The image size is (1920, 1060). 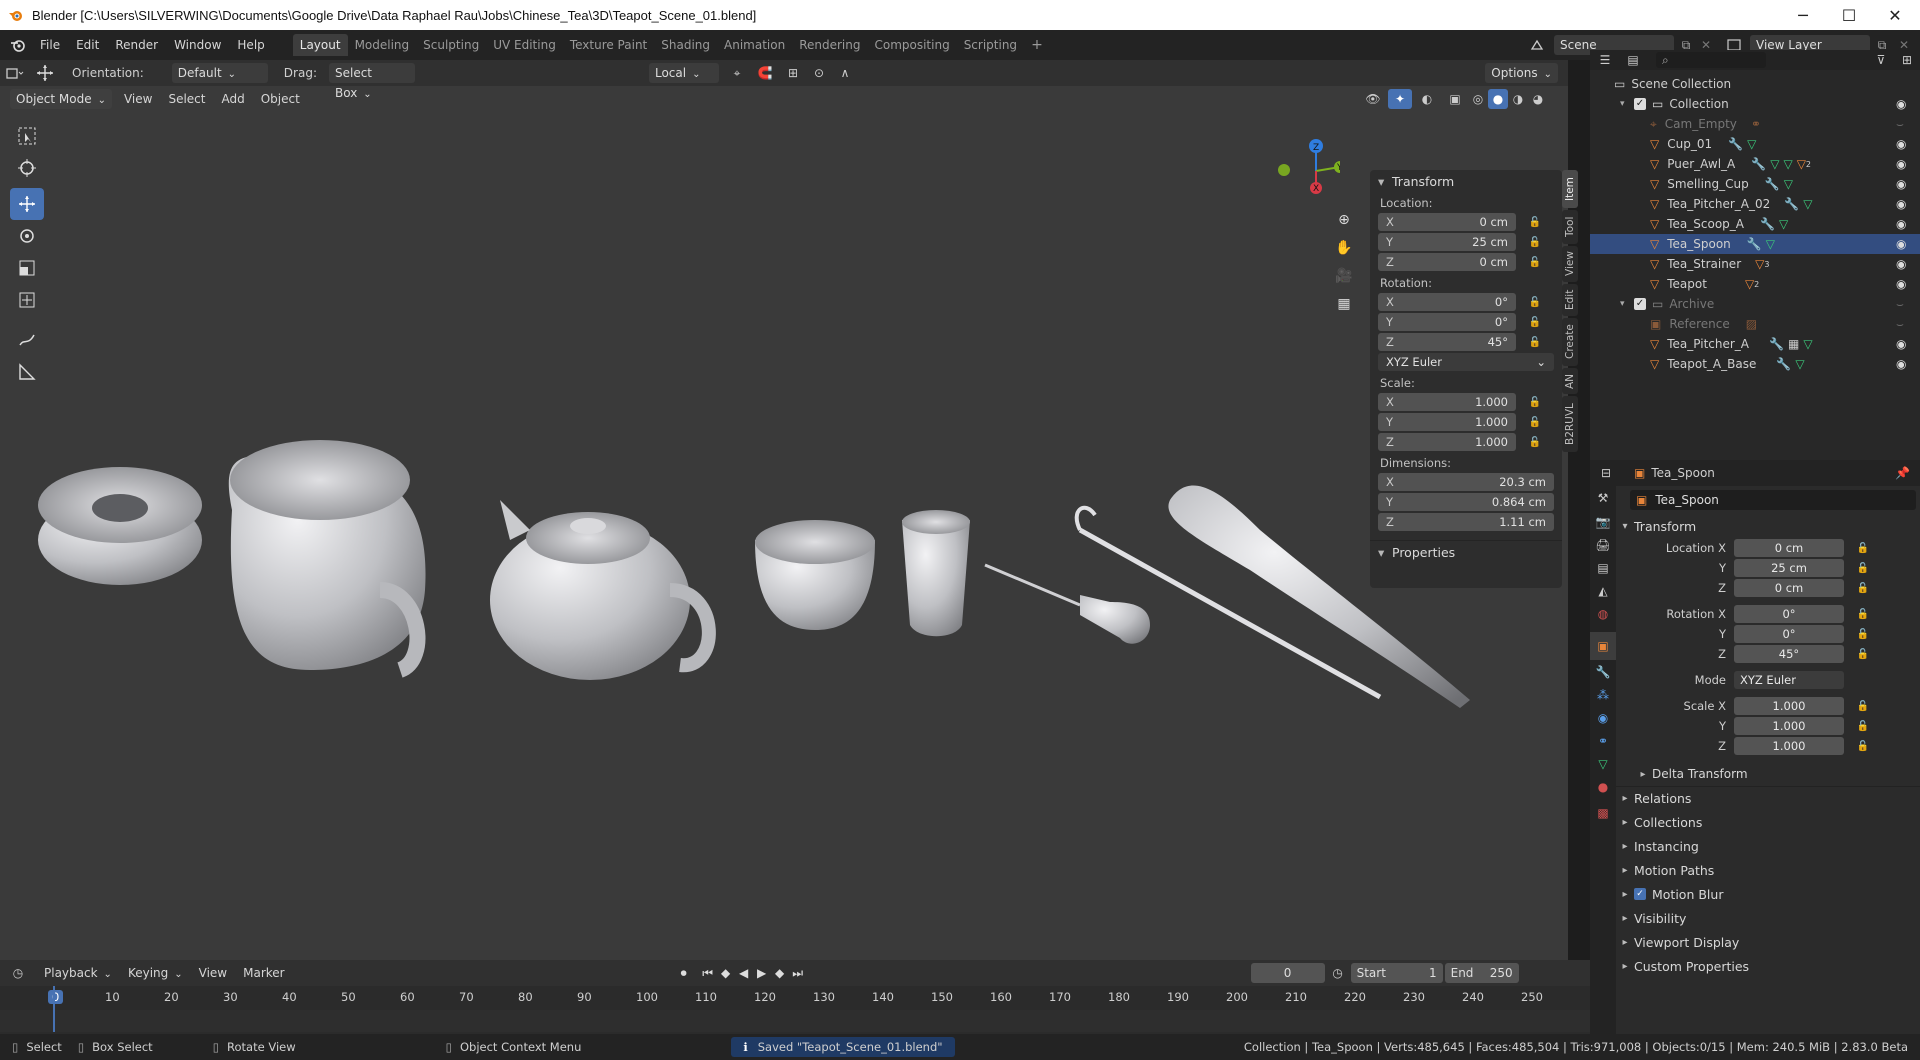 What do you see at coordinates (1067, 603) in the screenshot?
I see `puer-awl` at bounding box center [1067, 603].